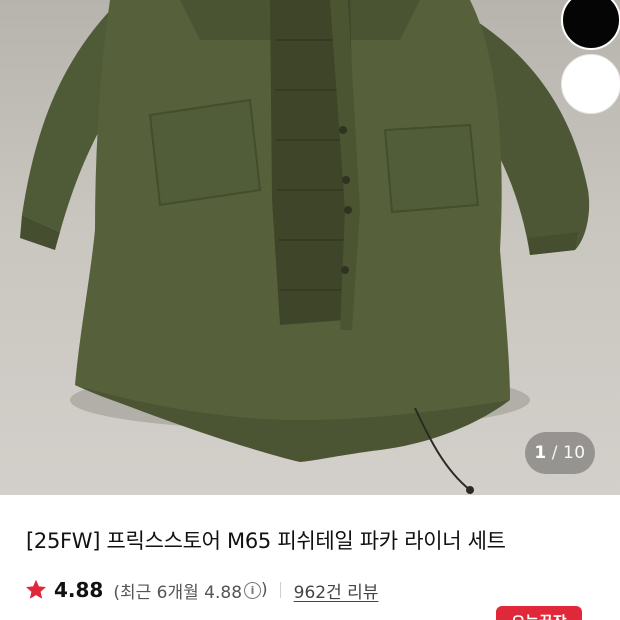  I want to click on rating-recent-close: ), so click(264, 590).